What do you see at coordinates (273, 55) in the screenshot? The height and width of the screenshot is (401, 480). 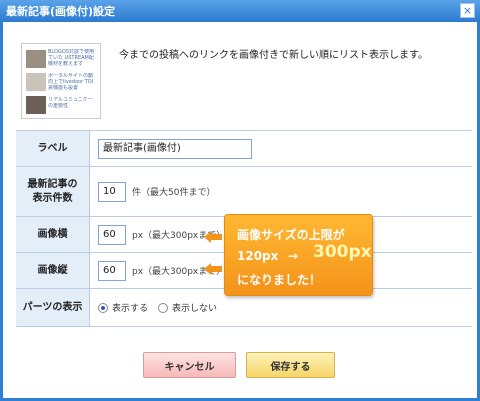 I see `intro-text: 今までの投稿へのリンクを画像付きで新しい順にリスト表示します。` at bounding box center [273, 55].